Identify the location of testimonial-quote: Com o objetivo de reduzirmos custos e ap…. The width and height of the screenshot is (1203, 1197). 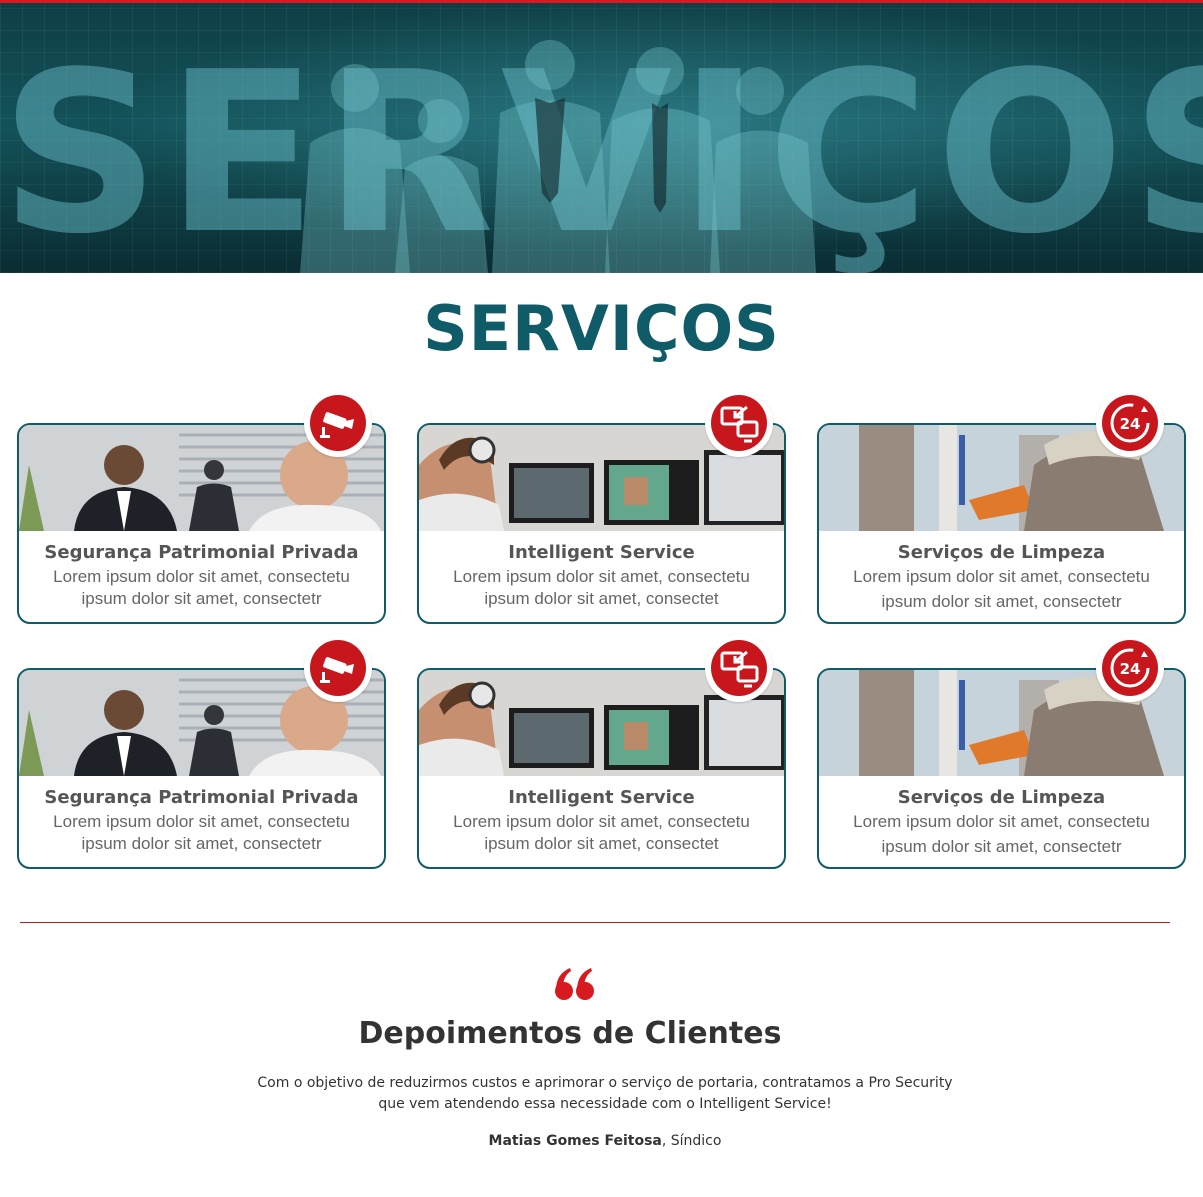
(605, 1093).